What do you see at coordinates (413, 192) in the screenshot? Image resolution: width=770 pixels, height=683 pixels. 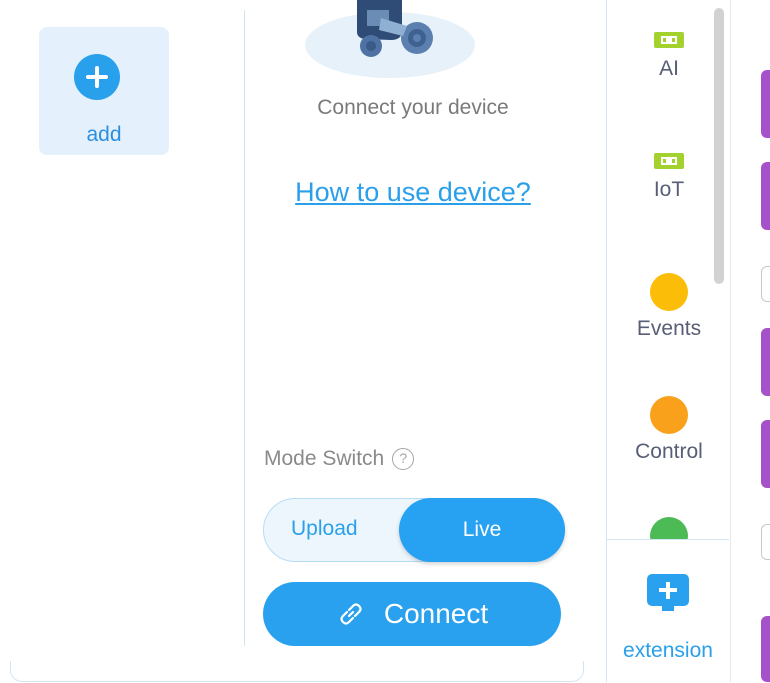 I see `how-to-use-device-link: How to use device?` at bounding box center [413, 192].